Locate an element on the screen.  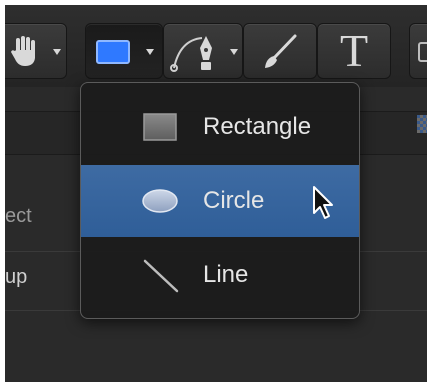
circle-icon is located at coordinates (160, 203).